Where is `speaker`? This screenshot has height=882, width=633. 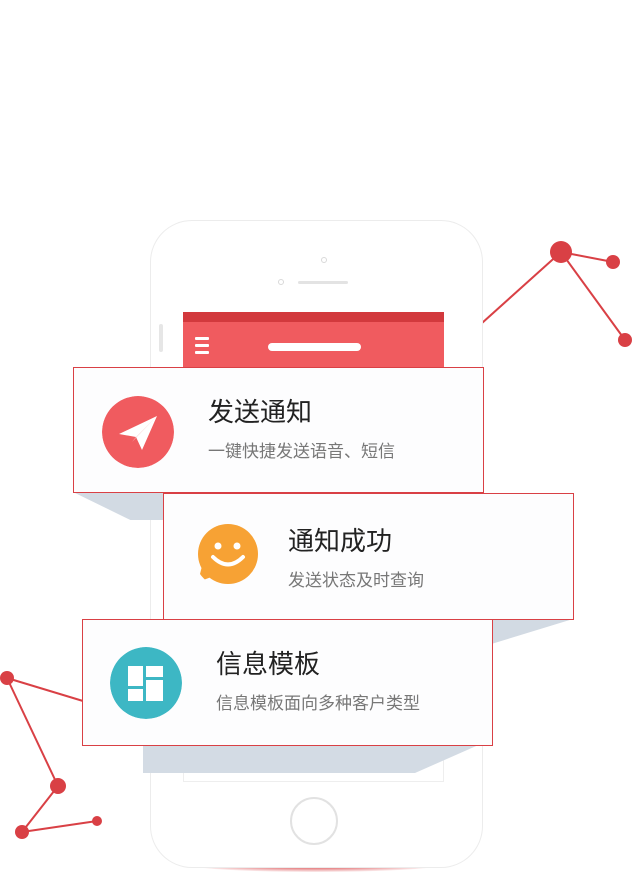
speaker is located at coordinates (323, 282).